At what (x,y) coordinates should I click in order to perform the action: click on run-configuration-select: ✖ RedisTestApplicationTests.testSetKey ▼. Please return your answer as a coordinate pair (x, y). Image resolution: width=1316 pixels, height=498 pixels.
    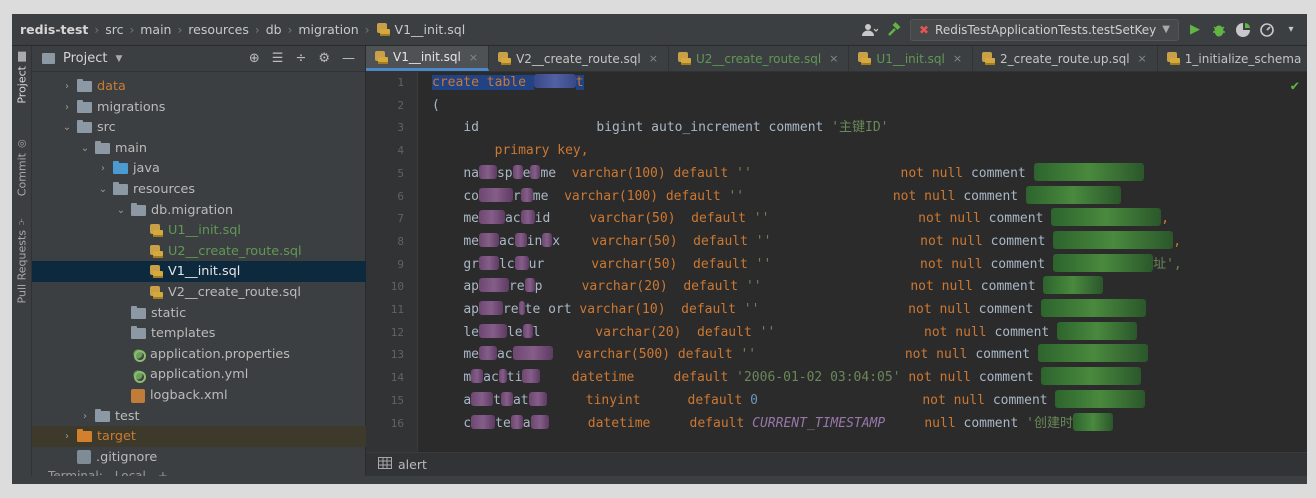
    Looking at the image, I should click on (1044, 29).